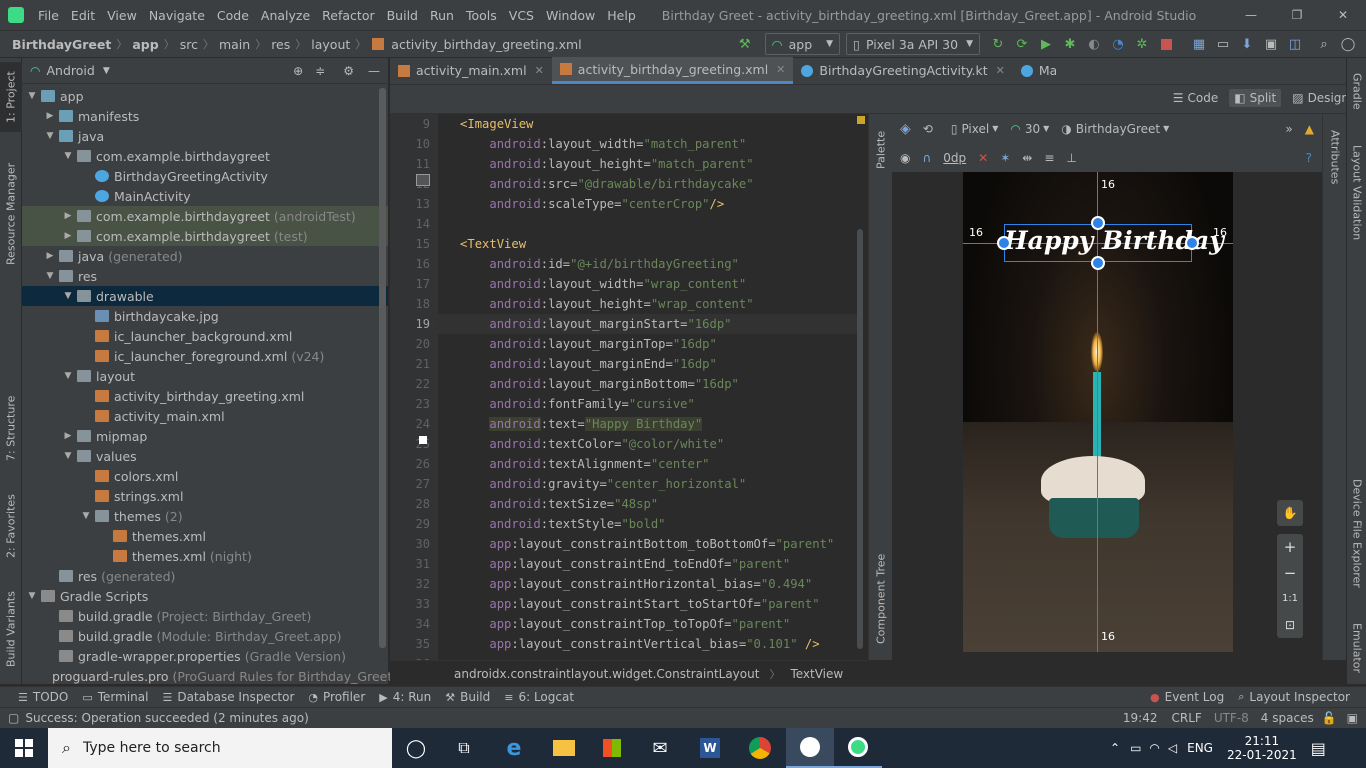  What do you see at coordinates (205, 476) in the screenshot?
I see `tree-item: colors.xml` at bounding box center [205, 476].